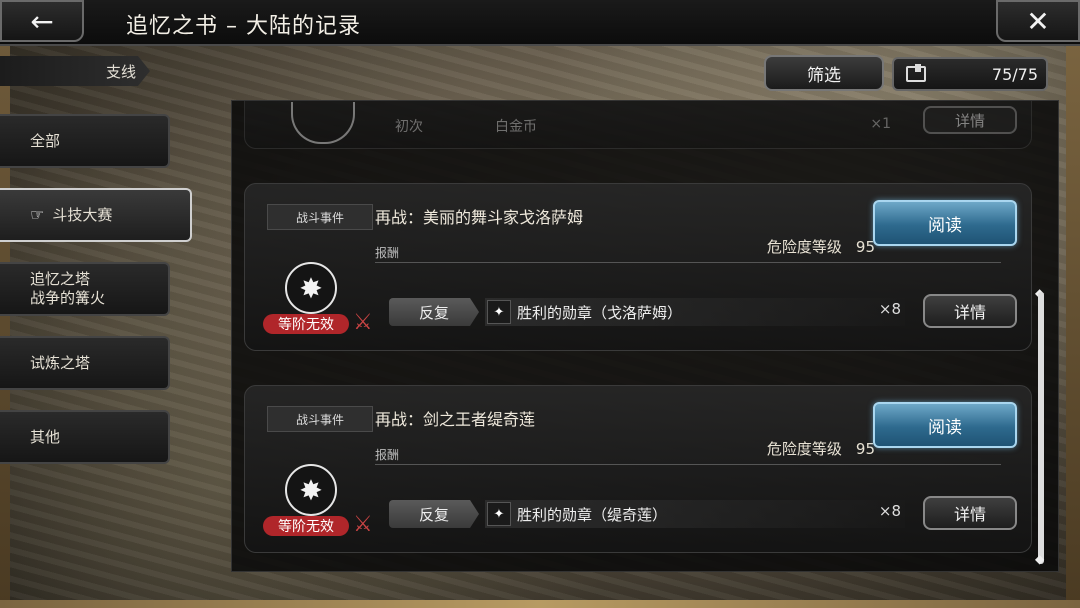  Describe the element at coordinates (243, 26) in the screenshot. I see `page-title: 追忆之书 – 大陆的记录` at that location.